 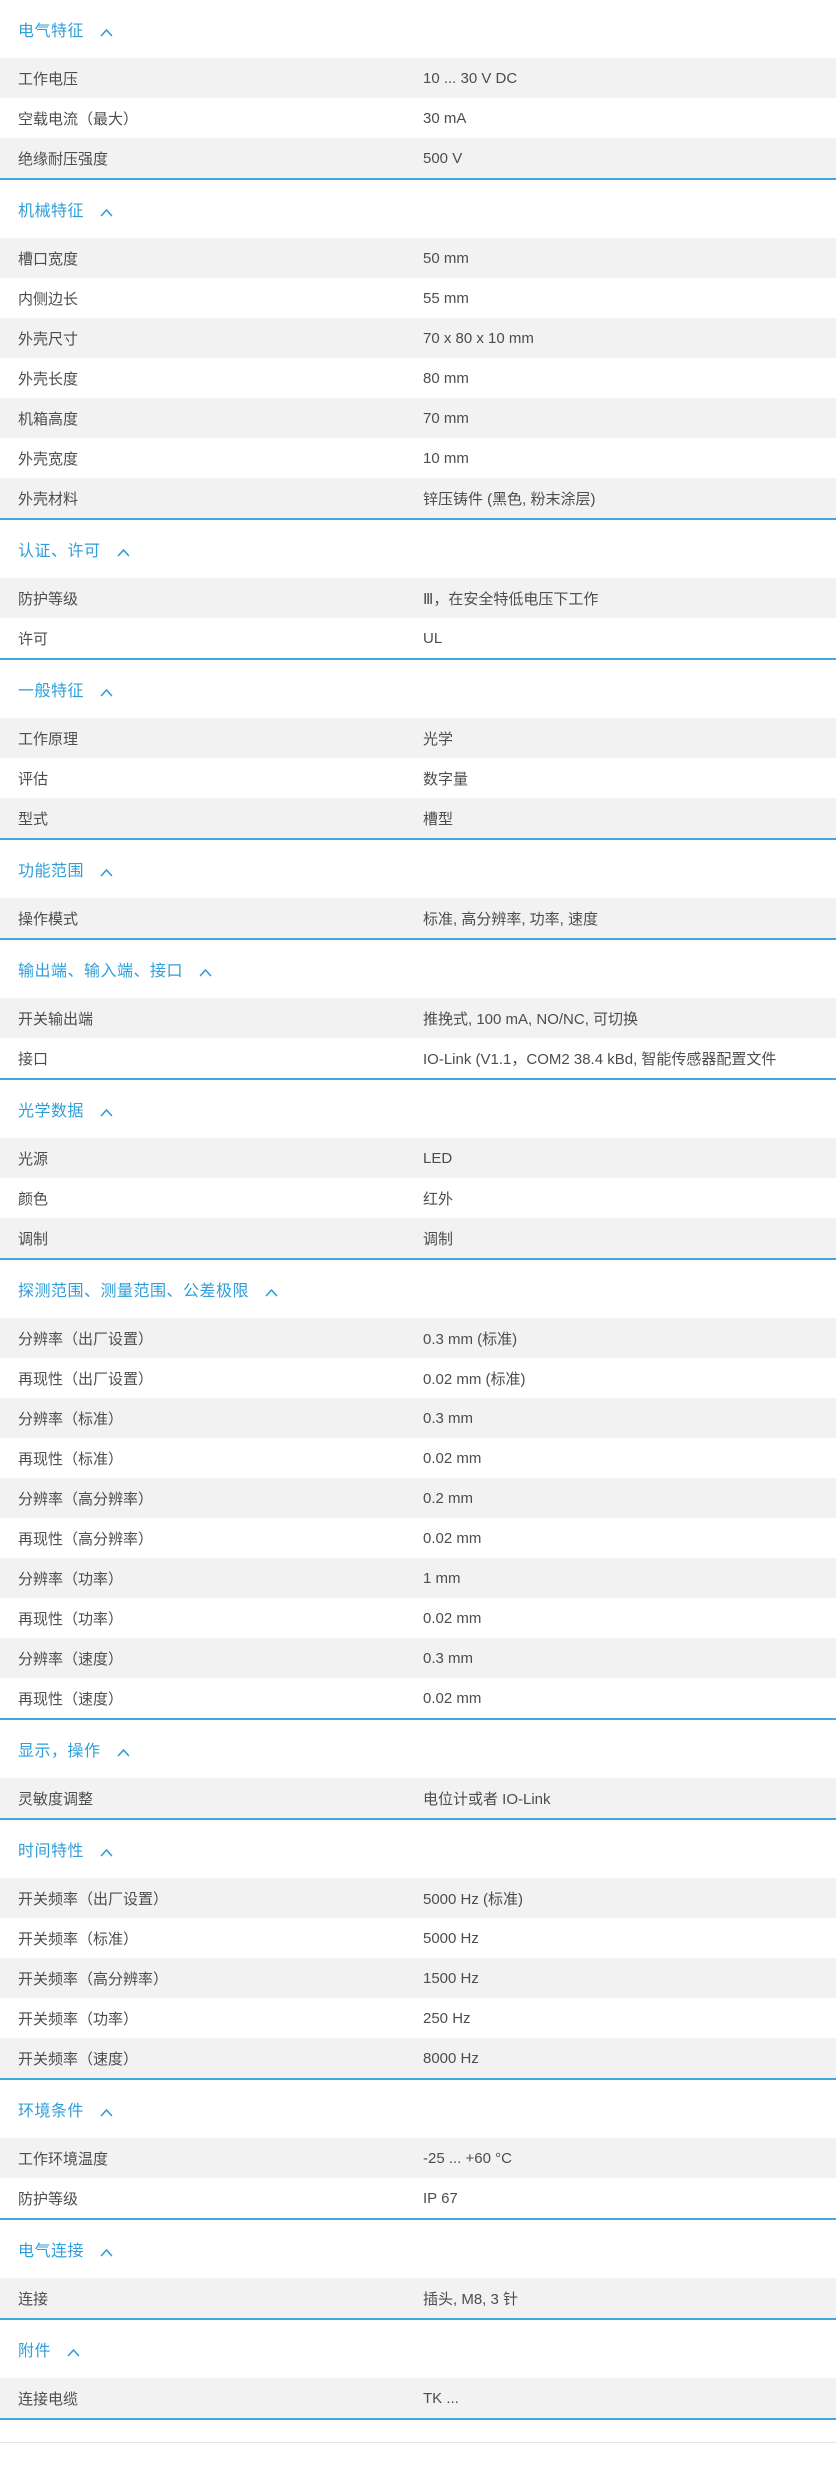 What do you see at coordinates (59, 551) in the screenshot?
I see `section-title: 认证、许可` at bounding box center [59, 551].